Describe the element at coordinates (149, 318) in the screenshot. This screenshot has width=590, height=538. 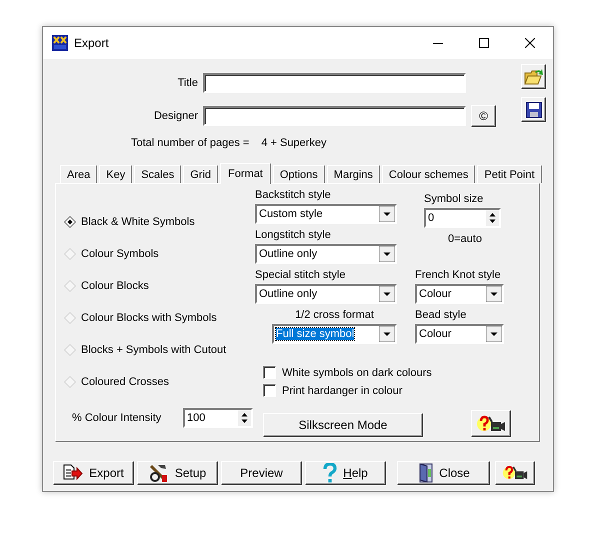
I see `radio-label: Colour Blocks with Symbols` at that location.